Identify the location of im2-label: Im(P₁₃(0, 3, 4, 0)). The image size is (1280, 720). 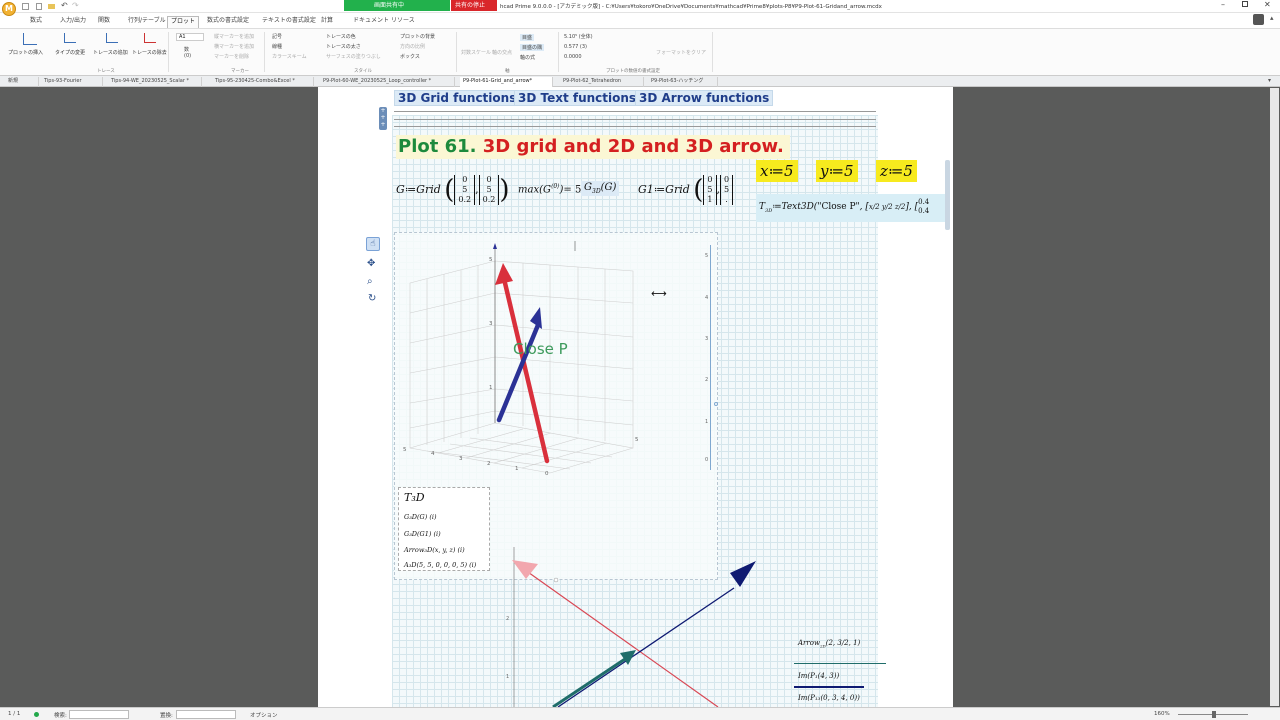
(829, 698).